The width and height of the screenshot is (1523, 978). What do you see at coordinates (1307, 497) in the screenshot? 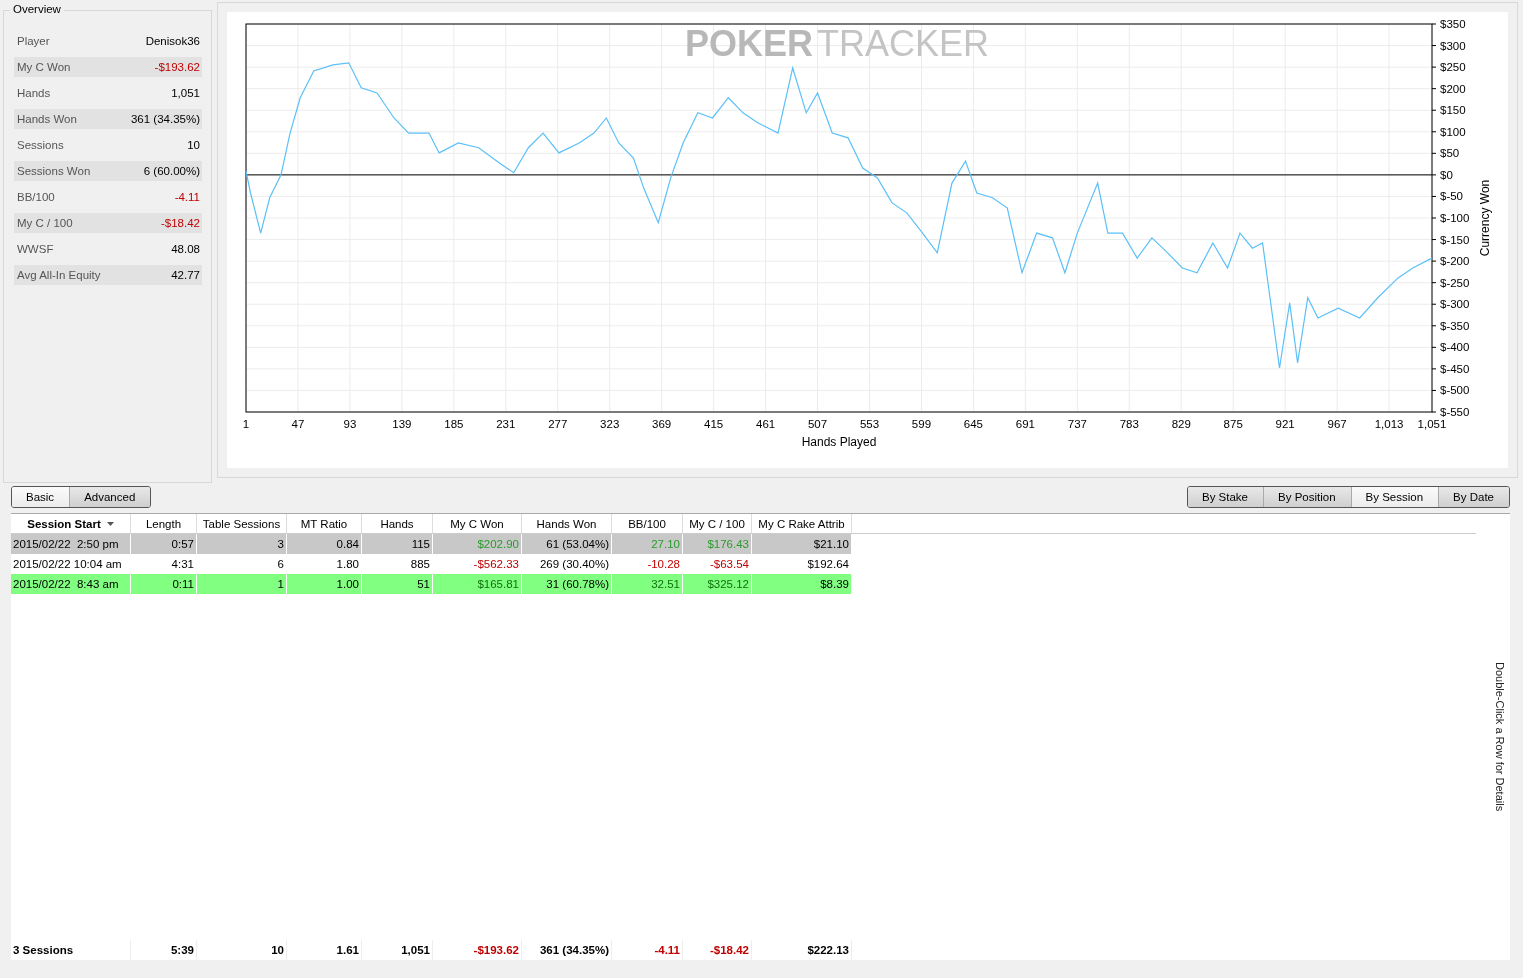
I see `group-tab: By Position` at bounding box center [1307, 497].